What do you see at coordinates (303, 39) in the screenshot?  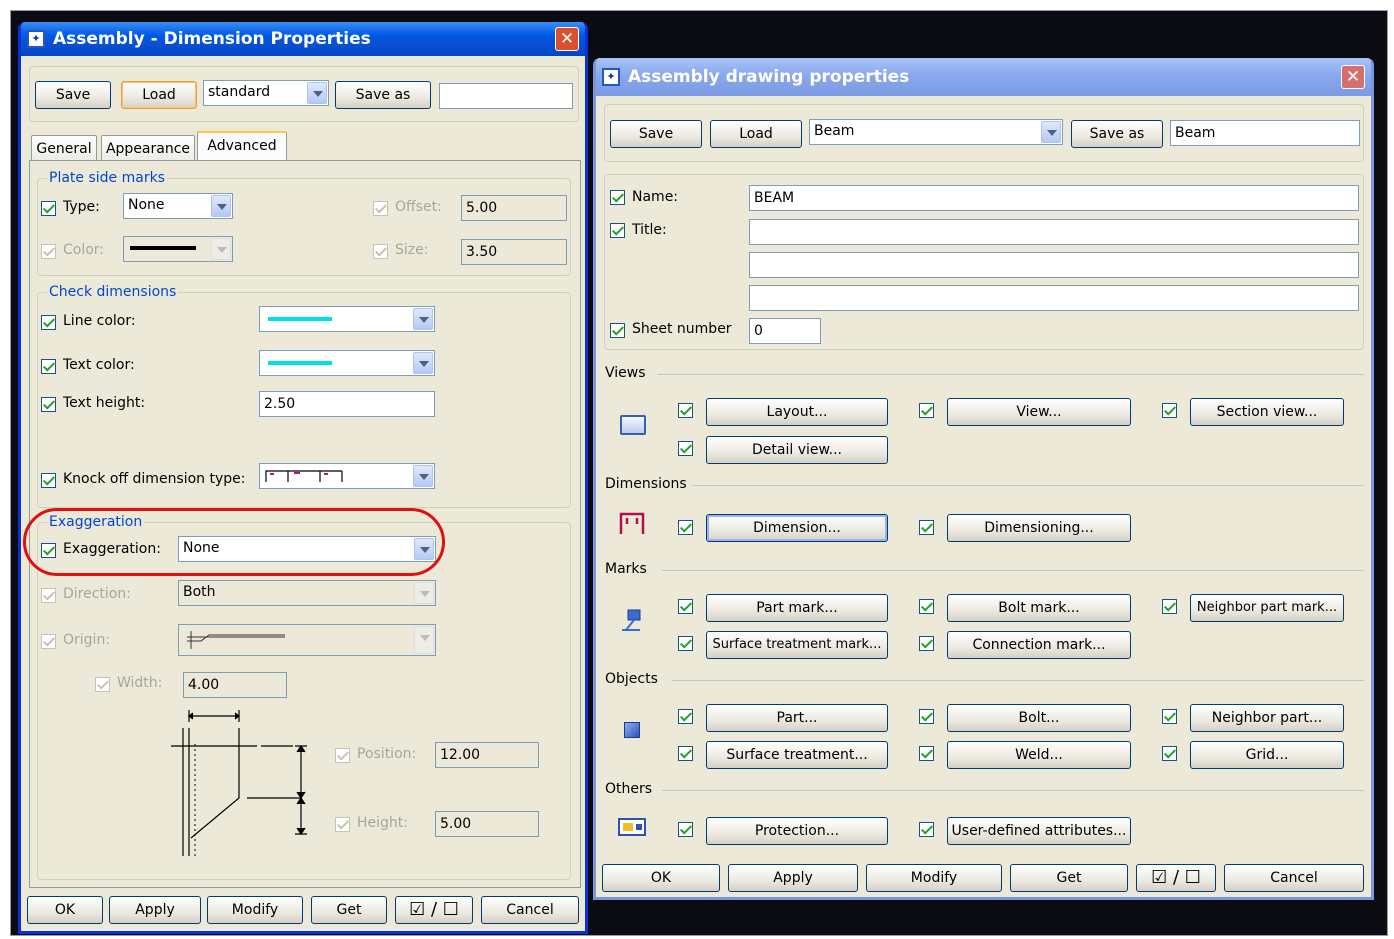 I see `title-bar: ✦ Assembly - Dimension Properties ✕` at bounding box center [303, 39].